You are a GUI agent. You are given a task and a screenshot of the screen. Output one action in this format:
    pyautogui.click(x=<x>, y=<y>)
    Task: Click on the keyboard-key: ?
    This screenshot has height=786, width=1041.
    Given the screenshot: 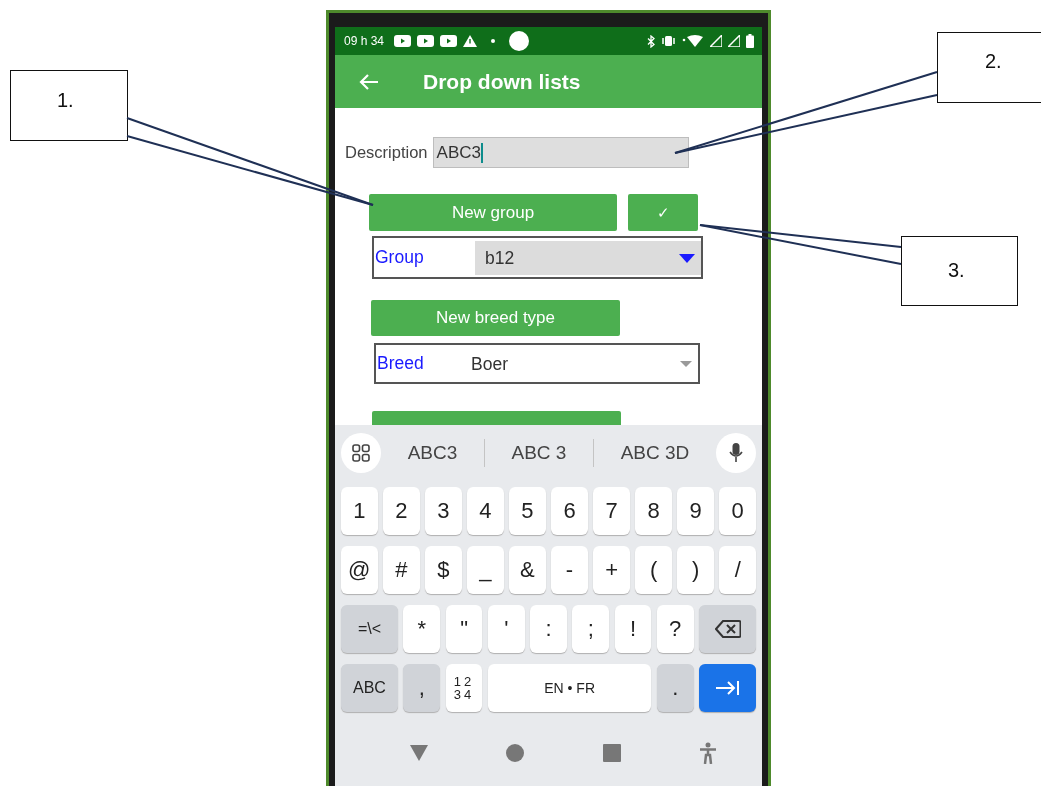 What is the action you would take?
    pyautogui.click(x=675, y=629)
    